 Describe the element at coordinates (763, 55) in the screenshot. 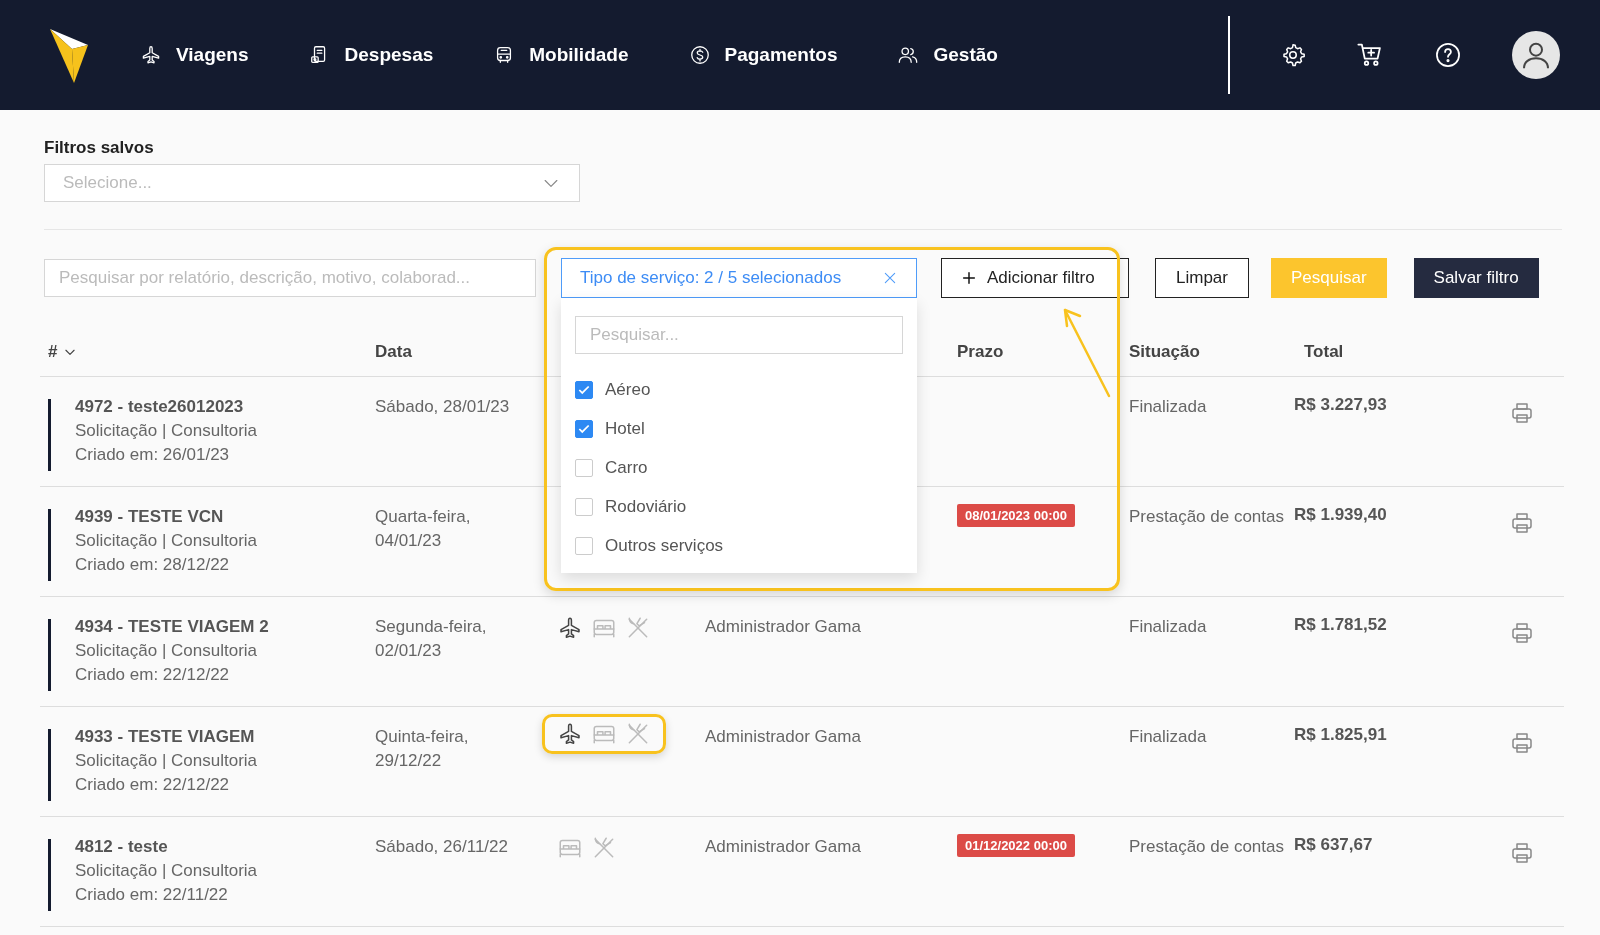

I see `nav-link: Pagamentos` at that location.